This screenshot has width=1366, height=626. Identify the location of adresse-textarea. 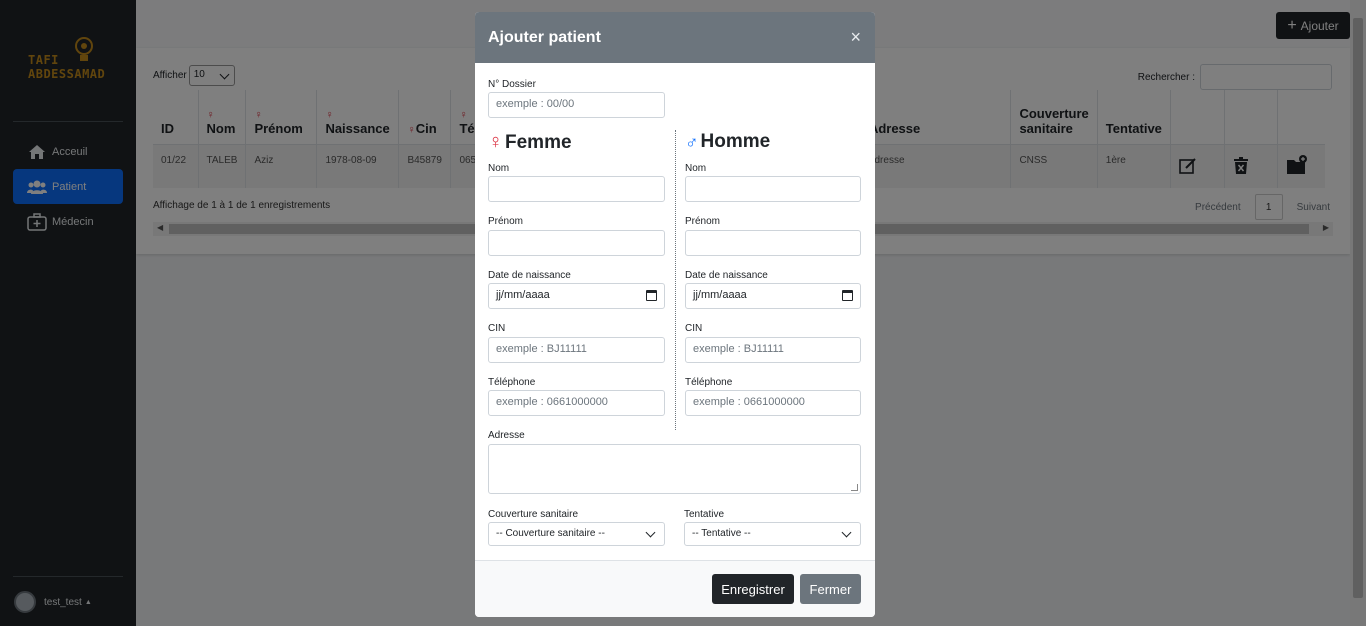
(674, 469).